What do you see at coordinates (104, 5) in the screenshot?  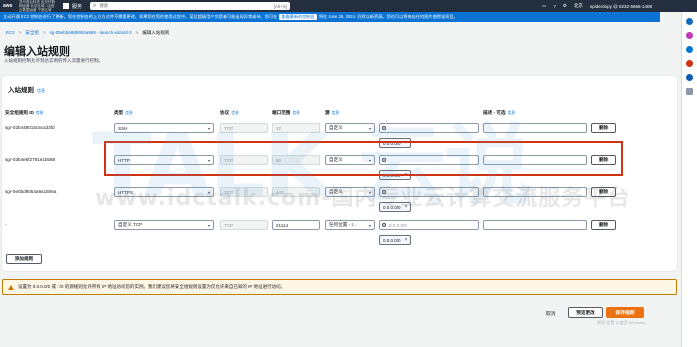 I see `search-placeholder: 搜索` at bounding box center [104, 5].